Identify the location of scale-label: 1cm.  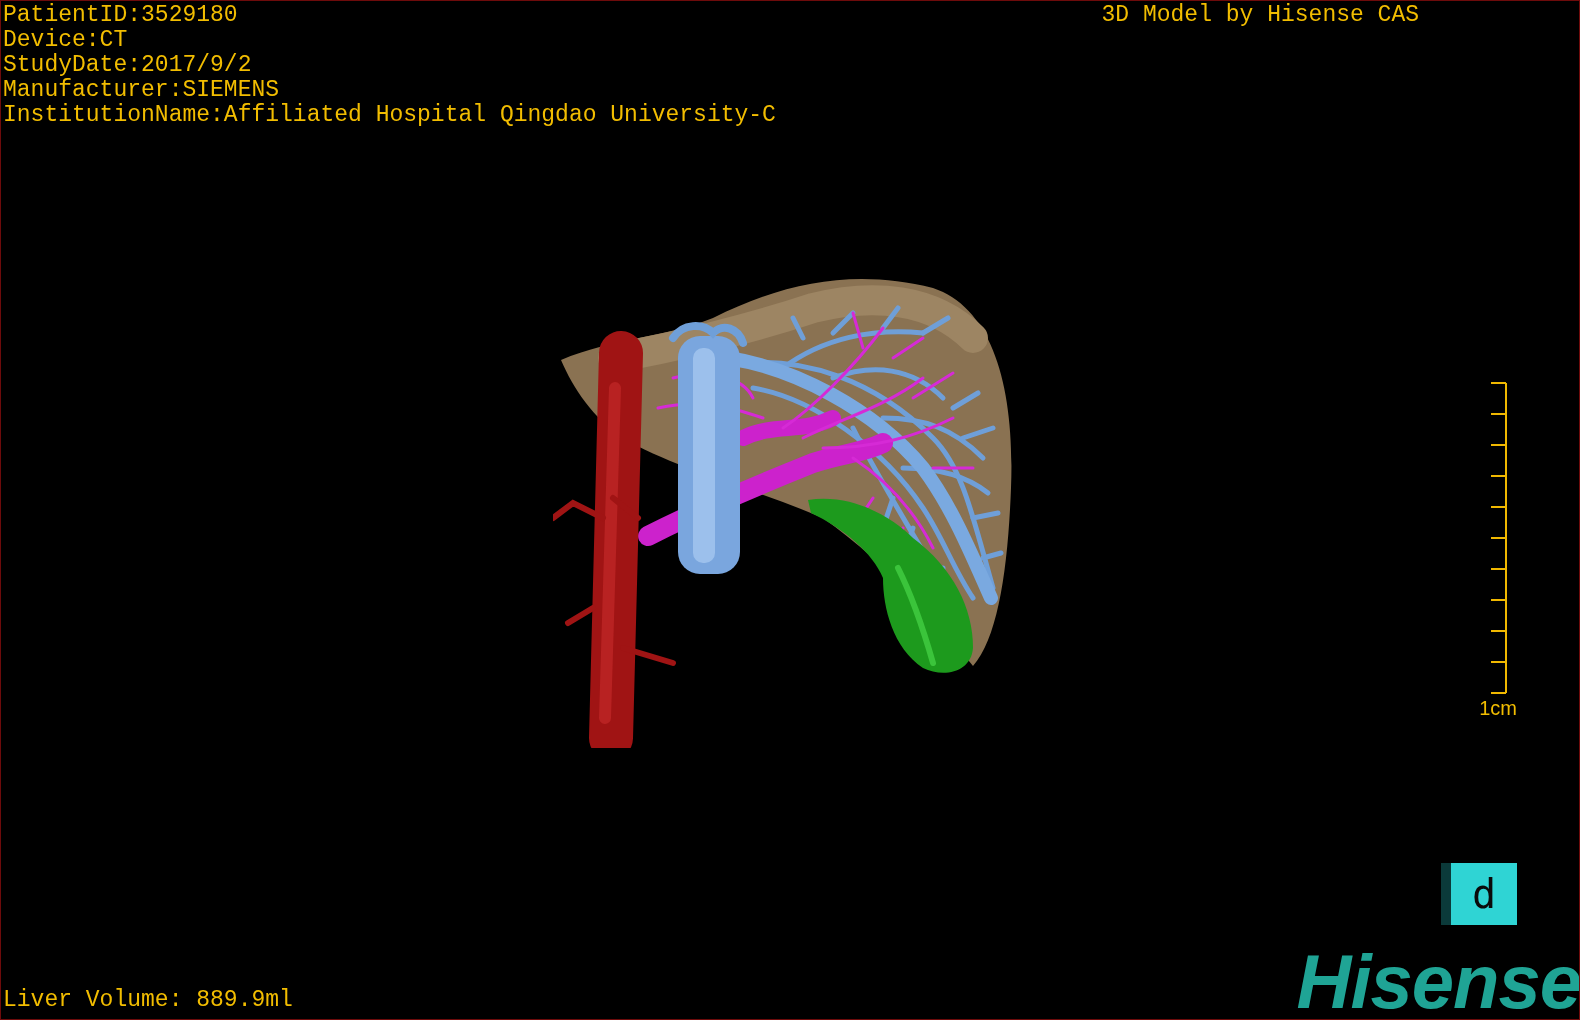
(1498, 708).